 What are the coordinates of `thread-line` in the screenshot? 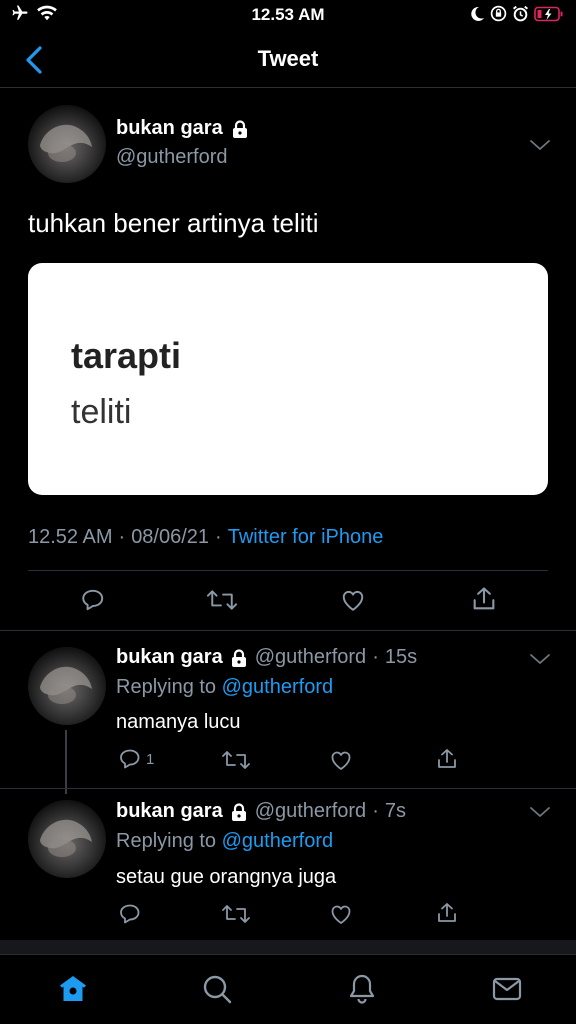 It's located at (66, 762).